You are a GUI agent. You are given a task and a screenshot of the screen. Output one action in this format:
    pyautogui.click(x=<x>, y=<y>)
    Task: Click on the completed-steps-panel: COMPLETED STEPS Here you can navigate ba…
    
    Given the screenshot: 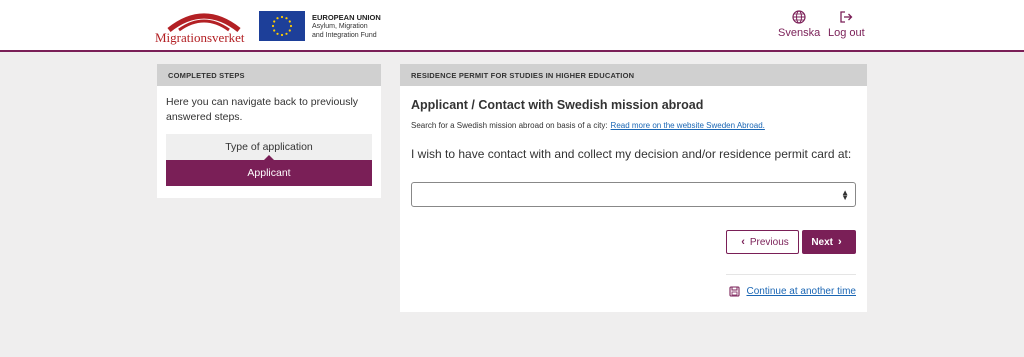 What is the action you would take?
    pyautogui.click(x=269, y=131)
    